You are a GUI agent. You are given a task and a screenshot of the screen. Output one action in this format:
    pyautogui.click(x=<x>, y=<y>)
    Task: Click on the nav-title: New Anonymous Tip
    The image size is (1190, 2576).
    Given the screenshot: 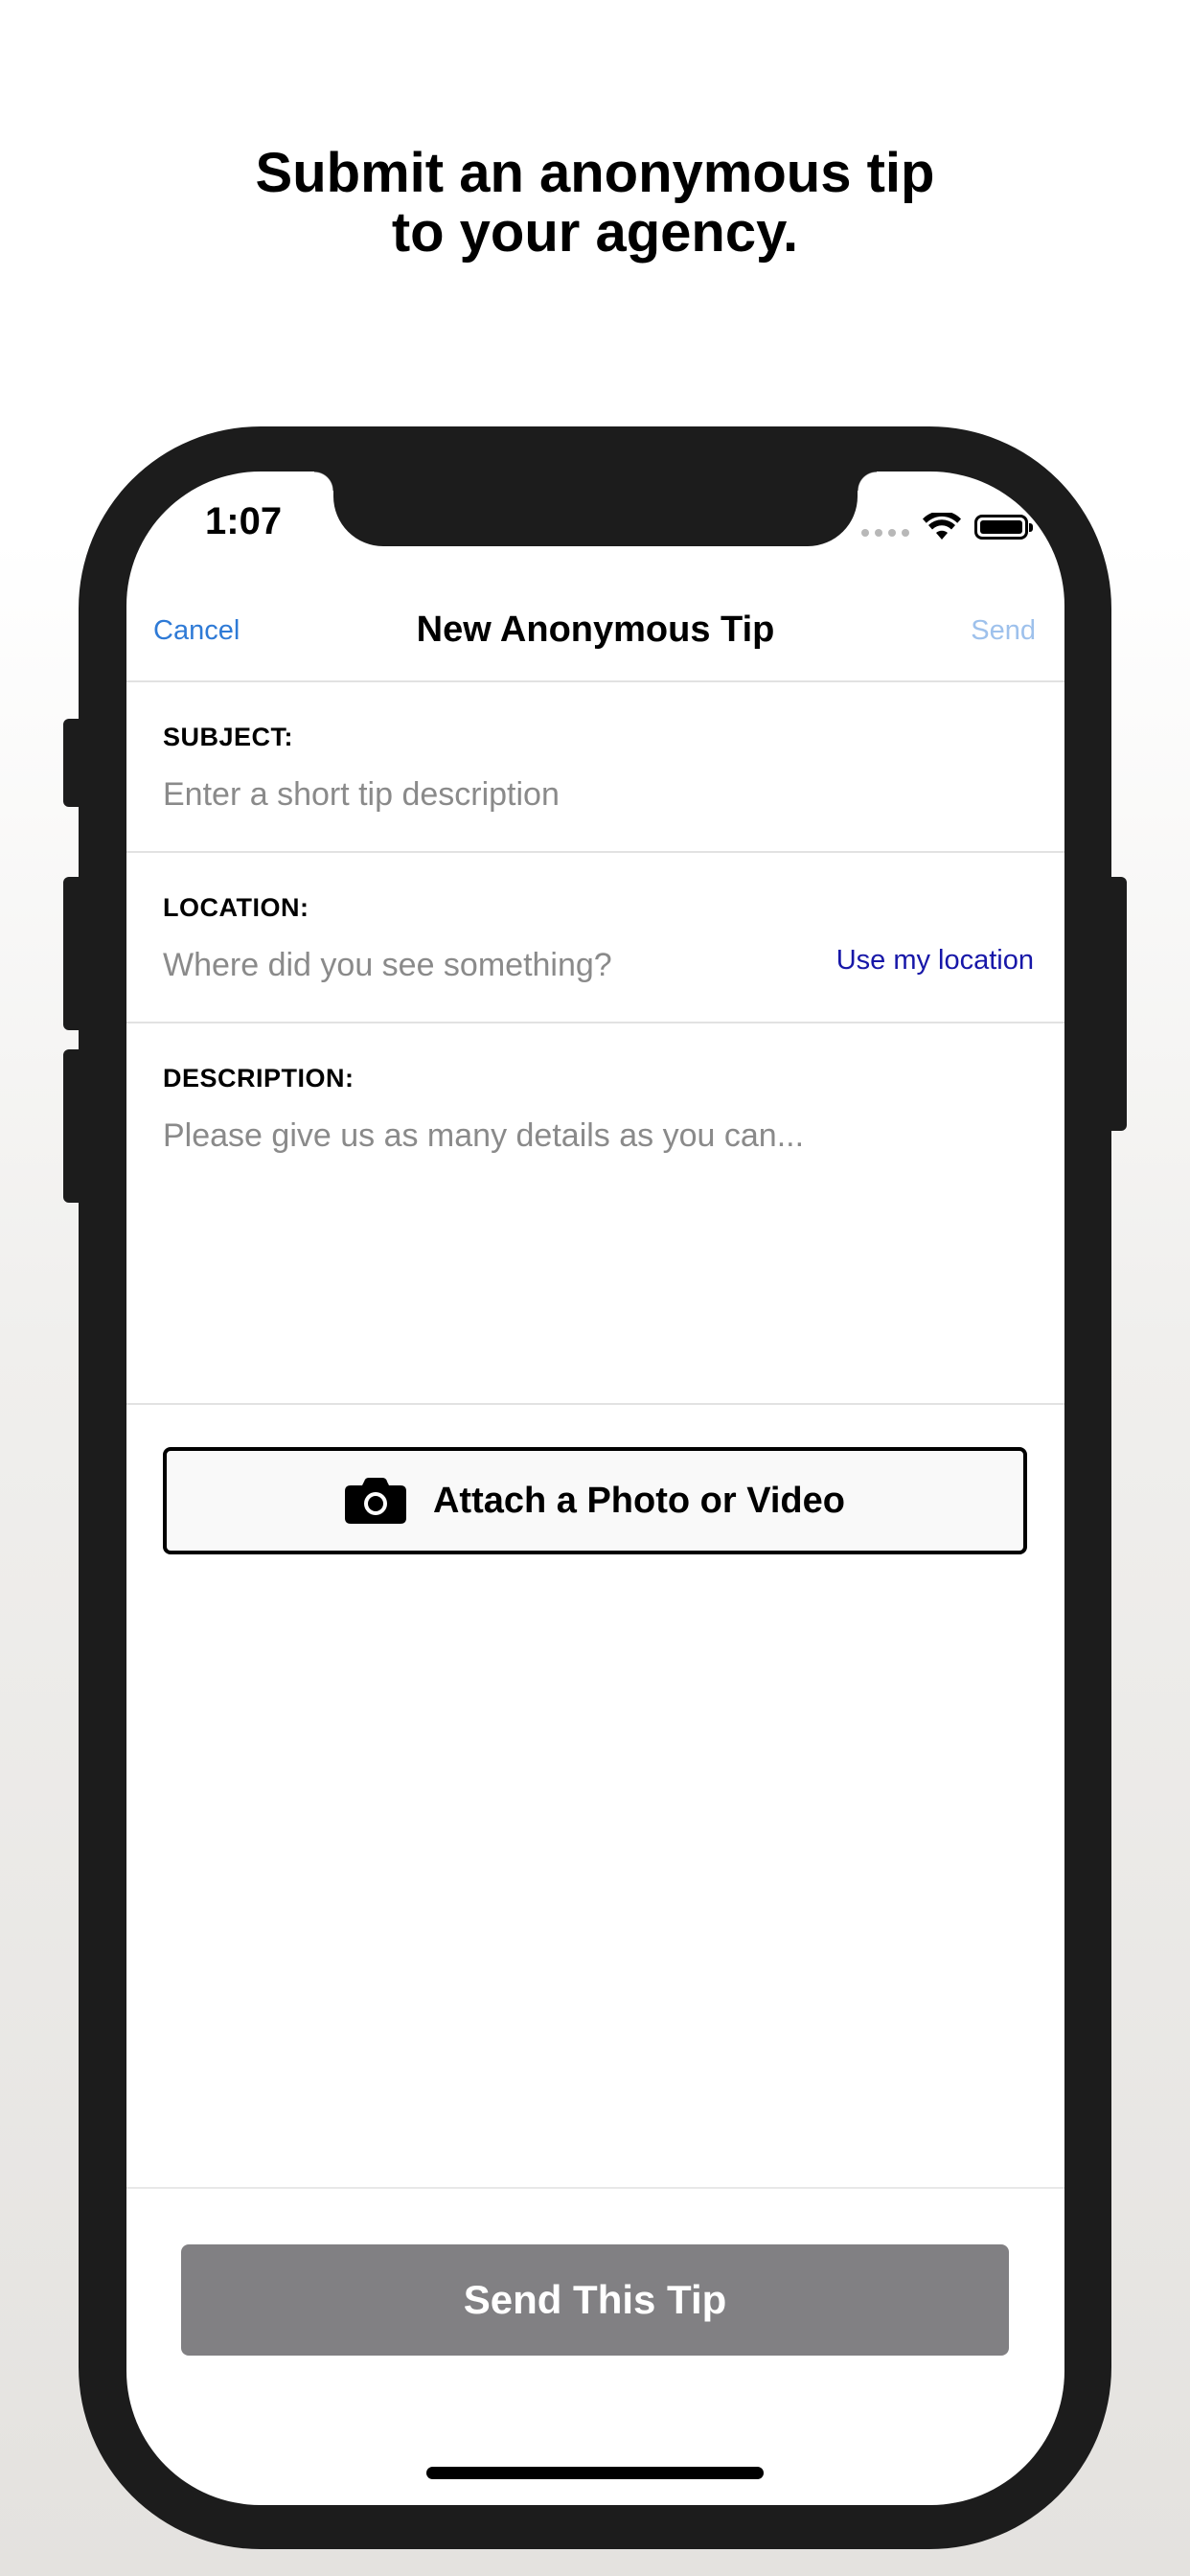 What is the action you would take?
    pyautogui.click(x=595, y=630)
    